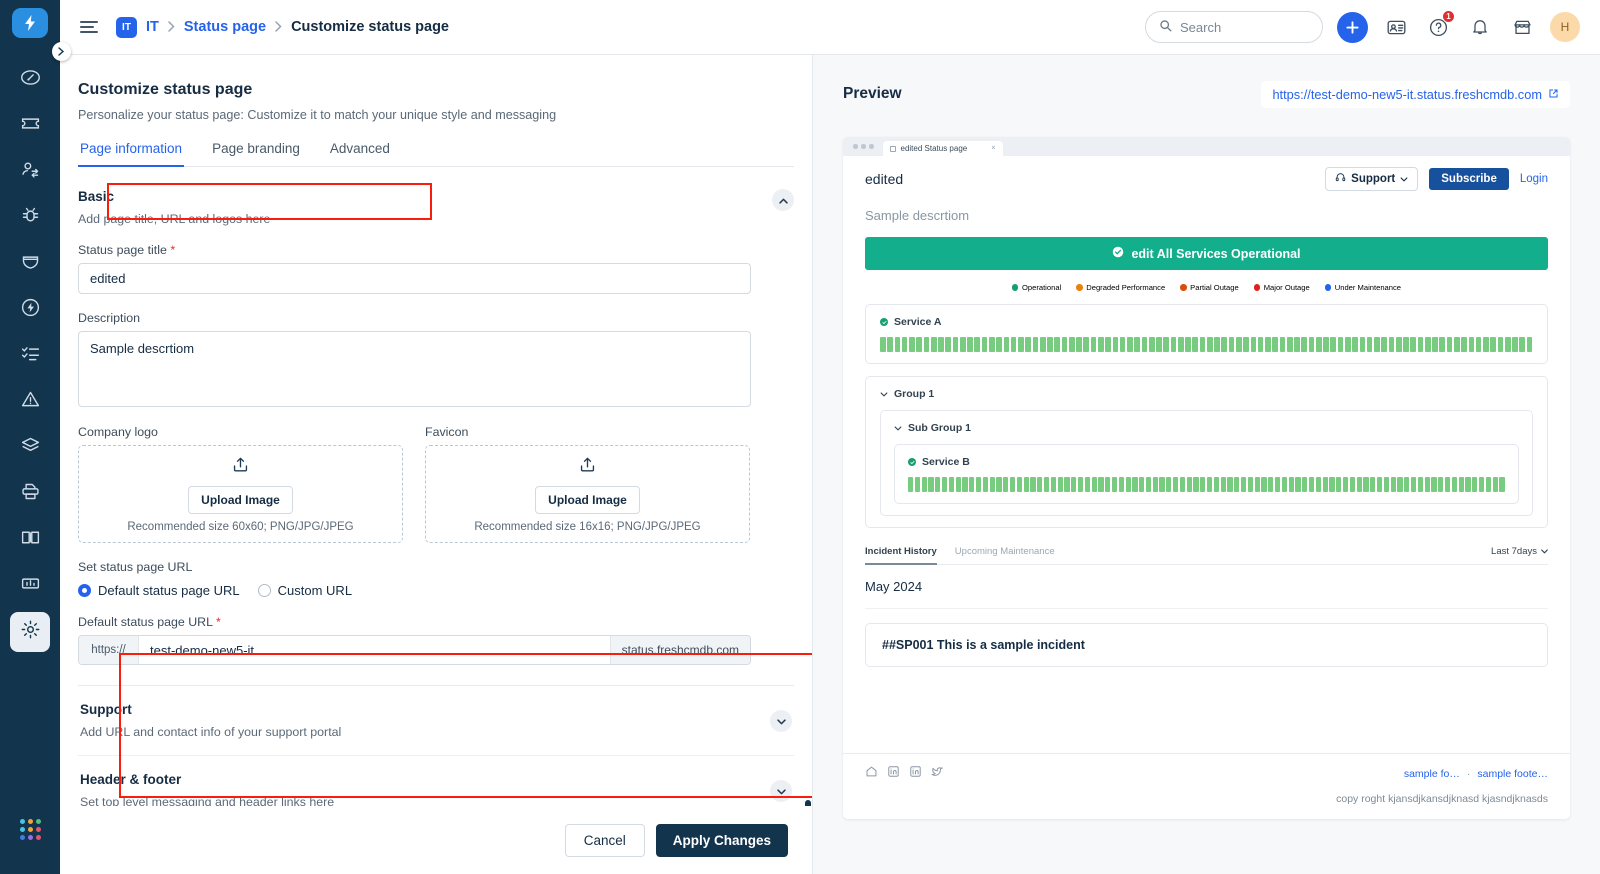 Image resolution: width=1600 pixels, height=874 pixels. Describe the element at coordinates (152, 27) in the screenshot. I see `workspace-label: IT` at that location.